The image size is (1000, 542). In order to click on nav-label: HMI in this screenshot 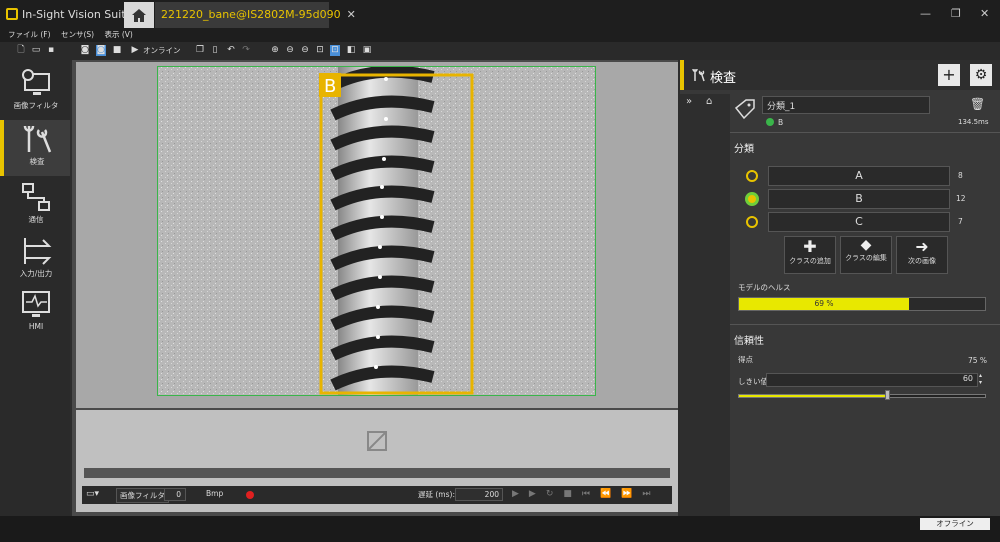, I will do `click(36, 326)`.